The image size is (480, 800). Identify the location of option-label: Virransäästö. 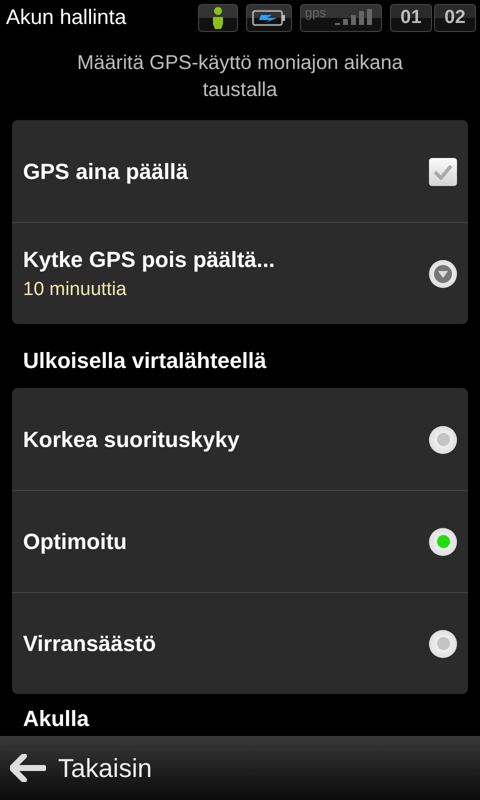
(90, 643).